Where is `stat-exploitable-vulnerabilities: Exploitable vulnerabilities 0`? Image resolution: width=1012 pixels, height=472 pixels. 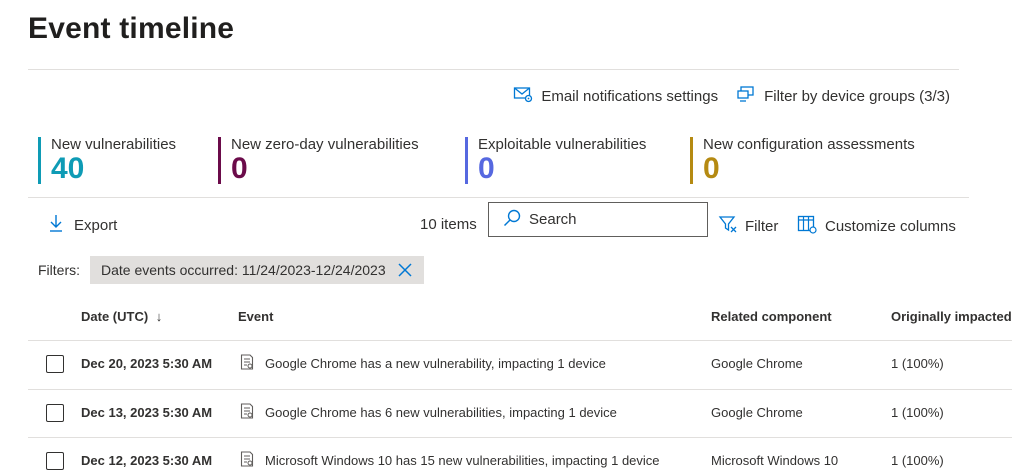
stat-exploitable-vulnerabilities: Exploitable vulnerabilities 0 is located at coordinates (555, 160).